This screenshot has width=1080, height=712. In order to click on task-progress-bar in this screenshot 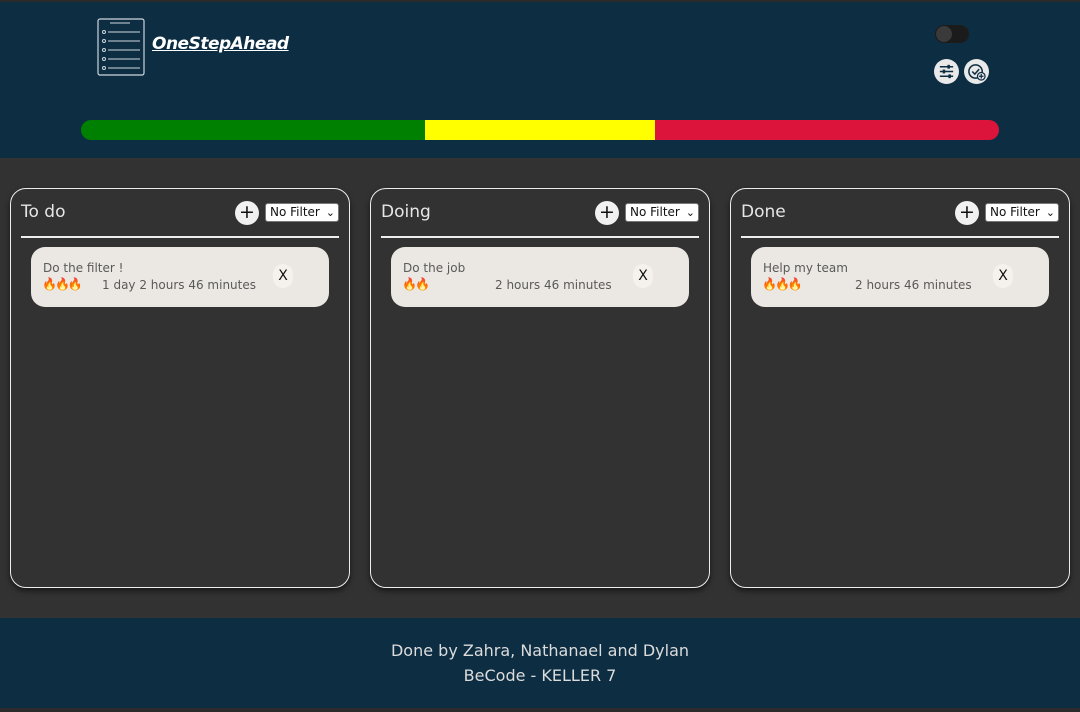, I will do `click(540, 130)`.